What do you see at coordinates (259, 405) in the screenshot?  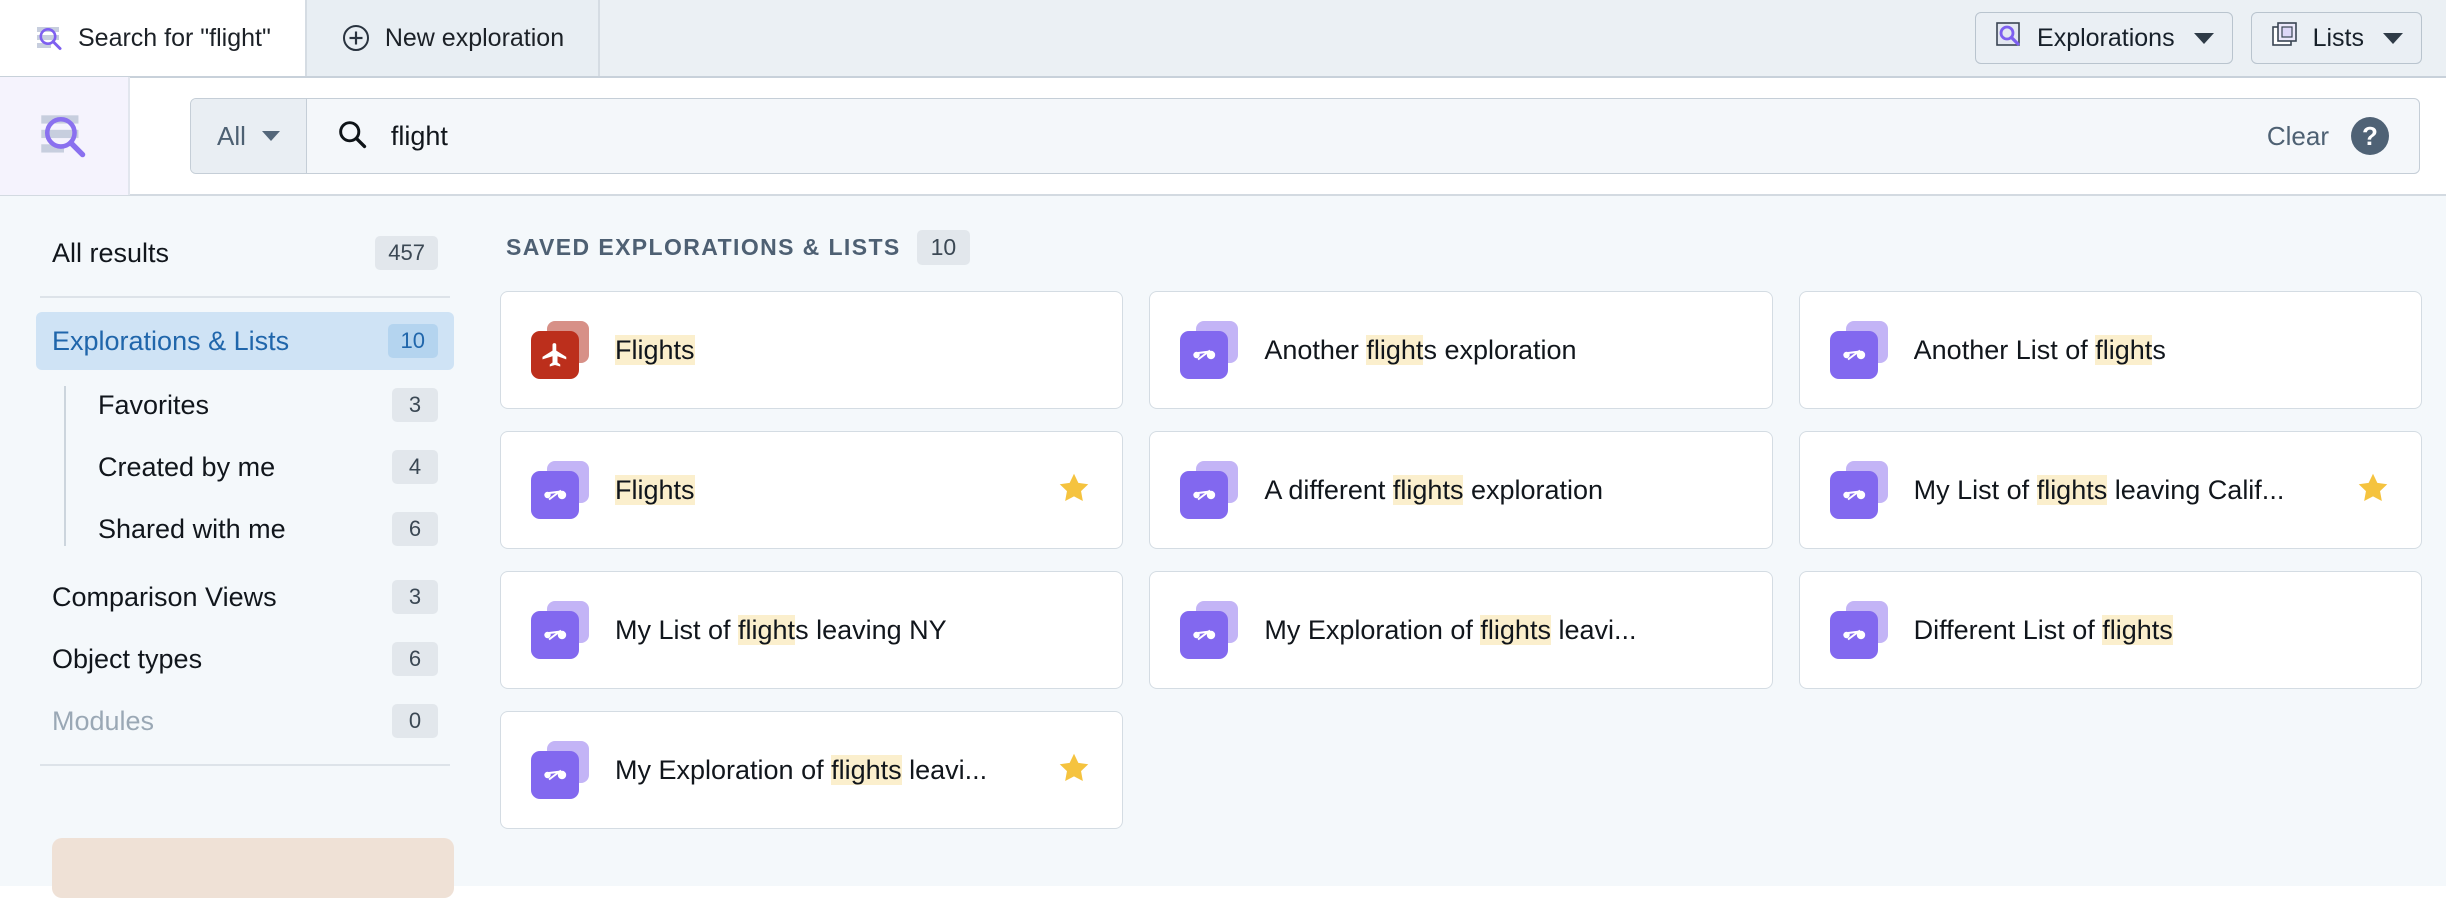 I see `sidebar-item-favorites: Favorites 3` at bounding box center [259, 405].